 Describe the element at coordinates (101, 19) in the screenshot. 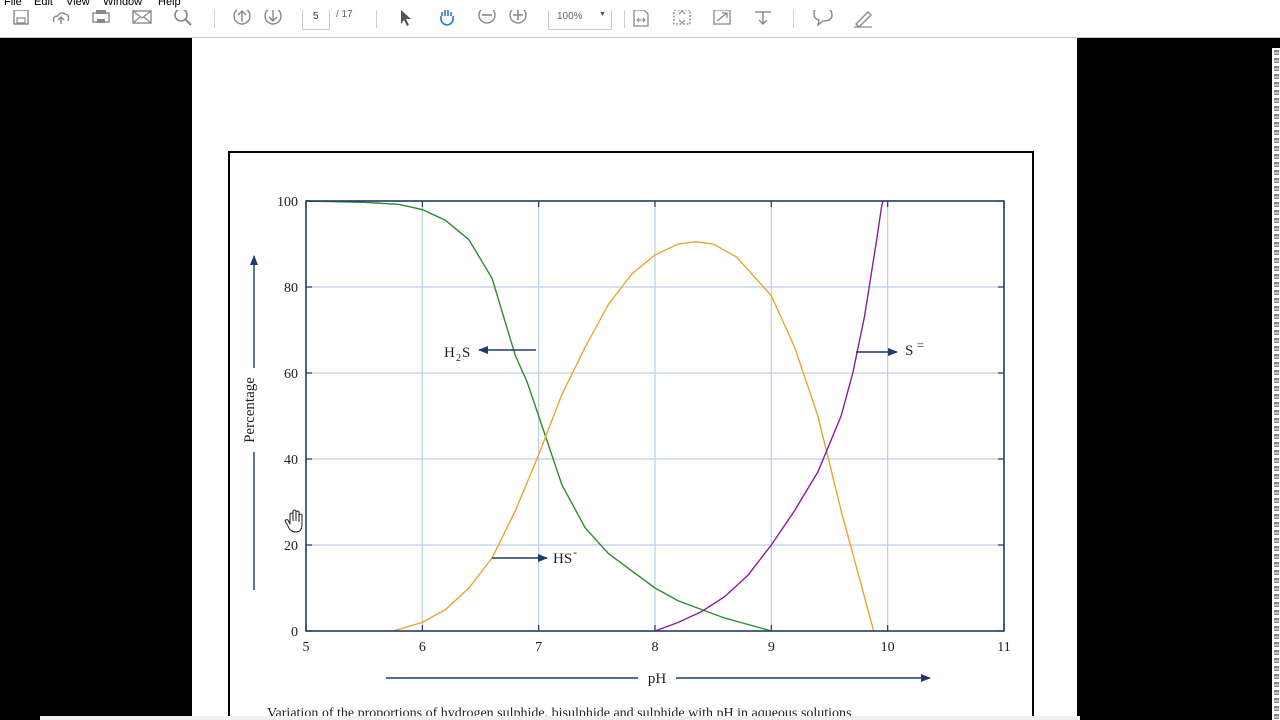

I see `print-icon` at that location.